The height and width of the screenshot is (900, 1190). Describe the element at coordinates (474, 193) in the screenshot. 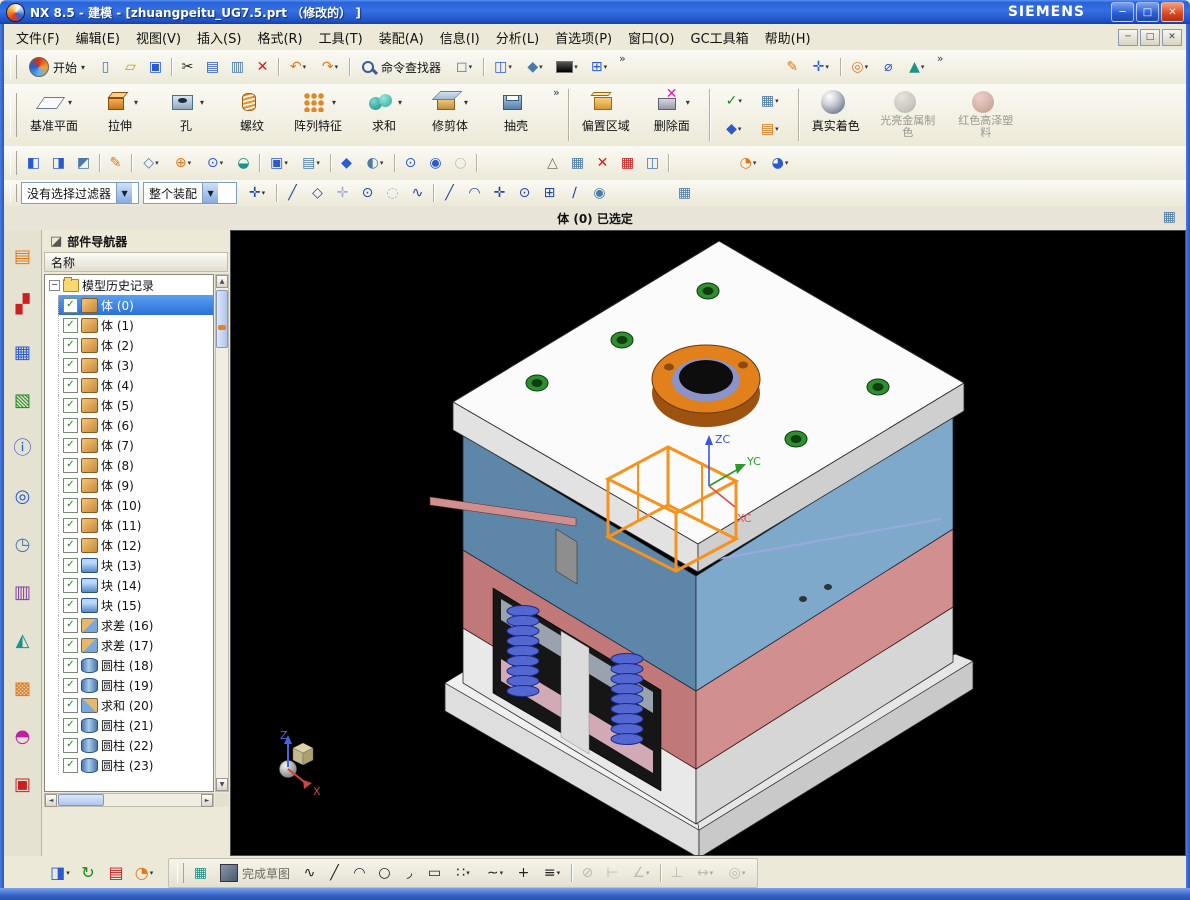

I see `arc-tool-button: ◠ ▾` at that location.